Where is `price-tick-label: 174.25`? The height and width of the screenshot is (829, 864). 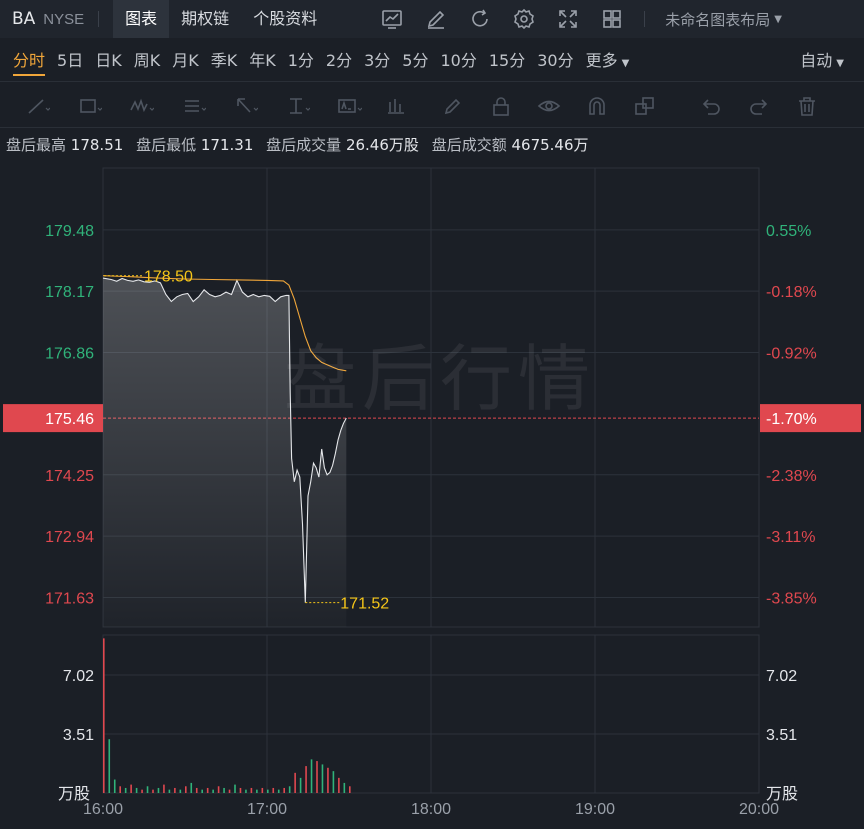
price-tick-label: 174.25 is located at coordinates (69, 476).